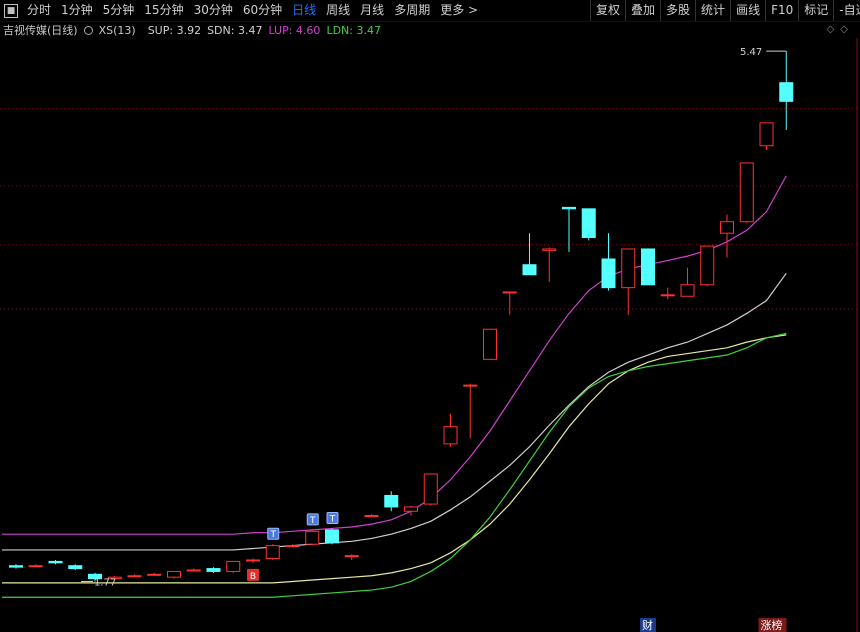 The image size is (860, 632). I want to click on right-toolbar: 复权叠加多股统计画线F10标记-自选, so click(725, 10).